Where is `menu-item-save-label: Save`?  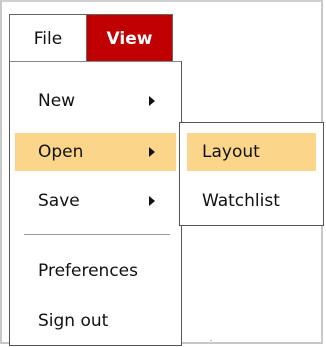 menu-item-save-label: Save is located at coordinates (59, 201).